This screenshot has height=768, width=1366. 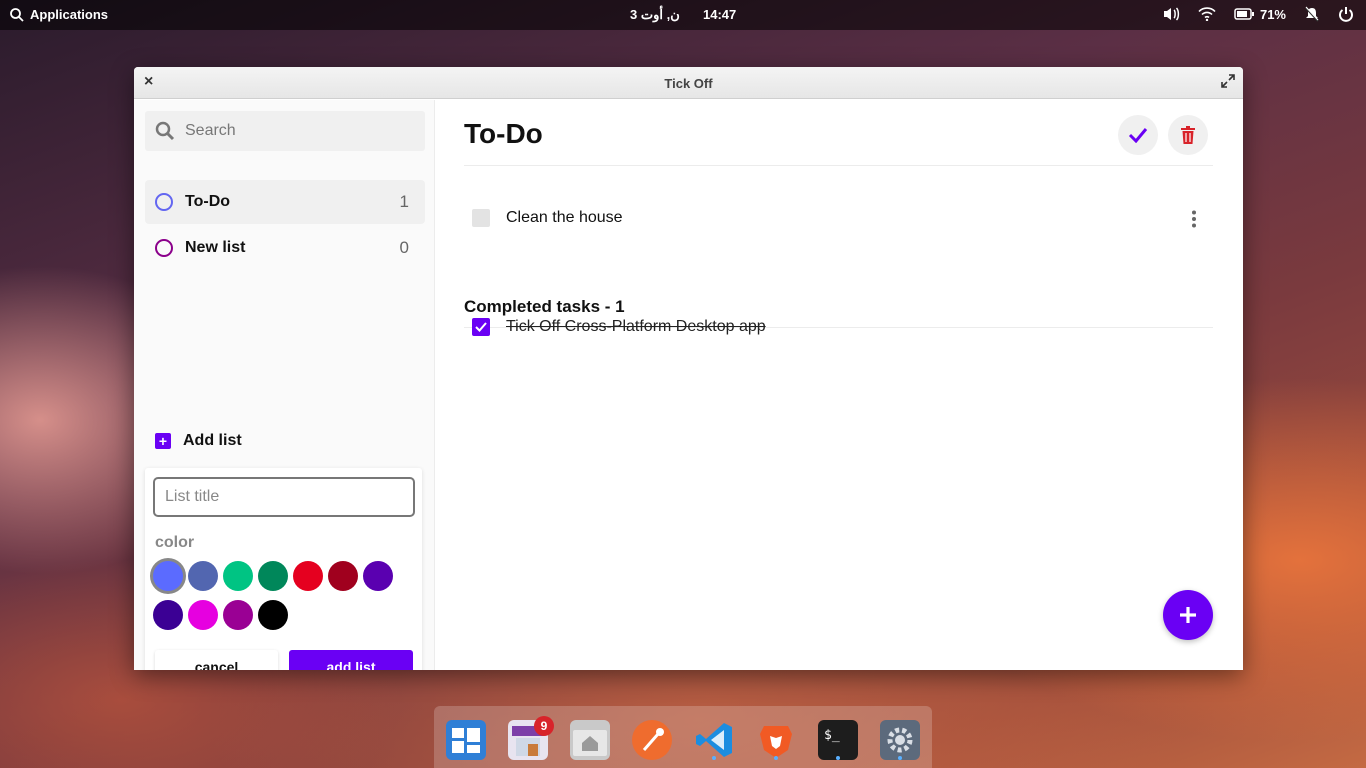 I want to click on add-list-submit-button: add list, so click(x=351, y=660).